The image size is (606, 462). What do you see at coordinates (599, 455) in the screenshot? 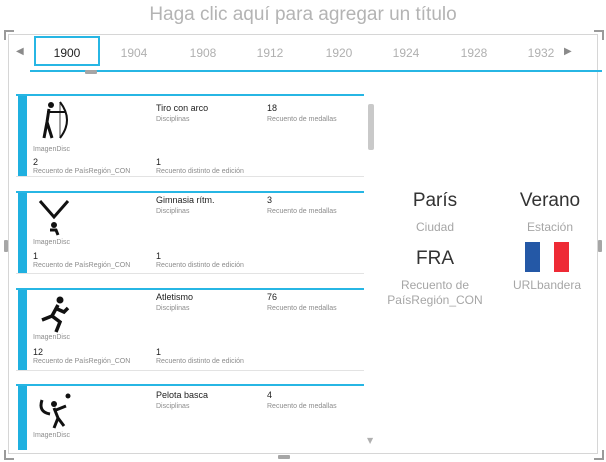
I see `resize-corner-br` at bounding box center [599, 455].